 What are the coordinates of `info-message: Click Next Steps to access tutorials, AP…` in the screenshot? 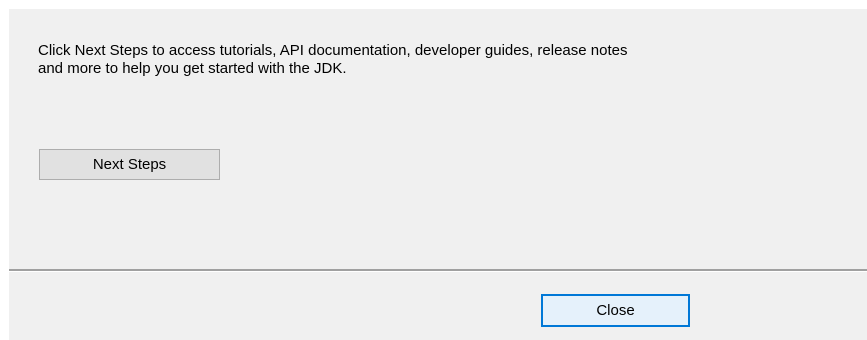 It's located at (438, 60).